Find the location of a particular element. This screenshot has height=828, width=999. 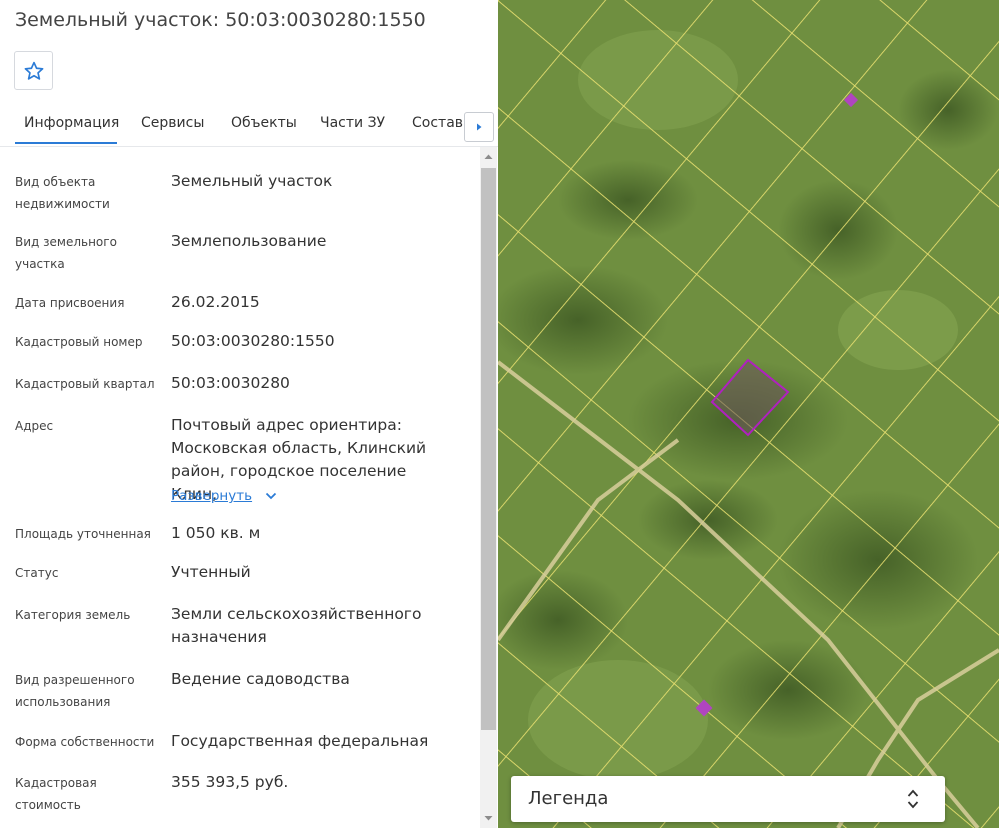

tab-parts: Части ЗУ is located at coordinates (352, 123).